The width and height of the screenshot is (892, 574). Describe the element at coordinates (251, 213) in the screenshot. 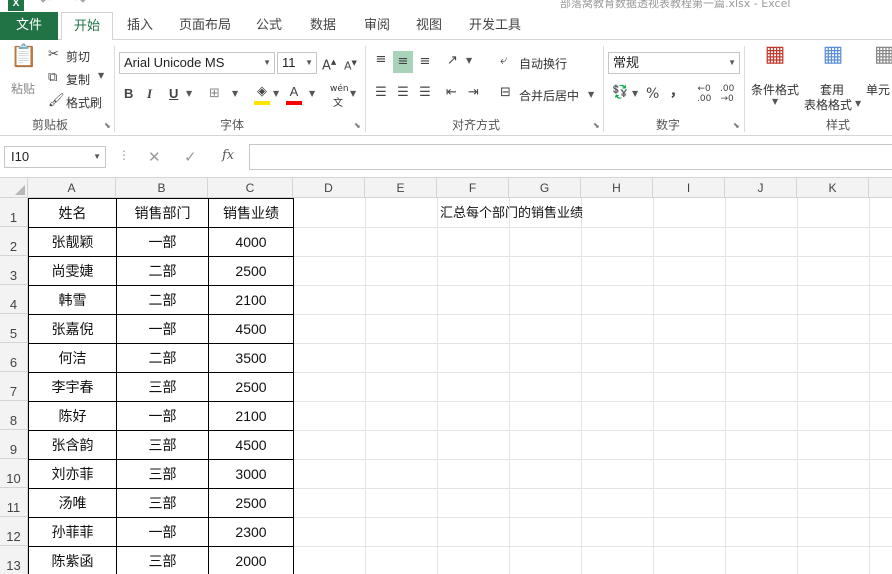

I see `header-cell: 销售业绩` at that location.